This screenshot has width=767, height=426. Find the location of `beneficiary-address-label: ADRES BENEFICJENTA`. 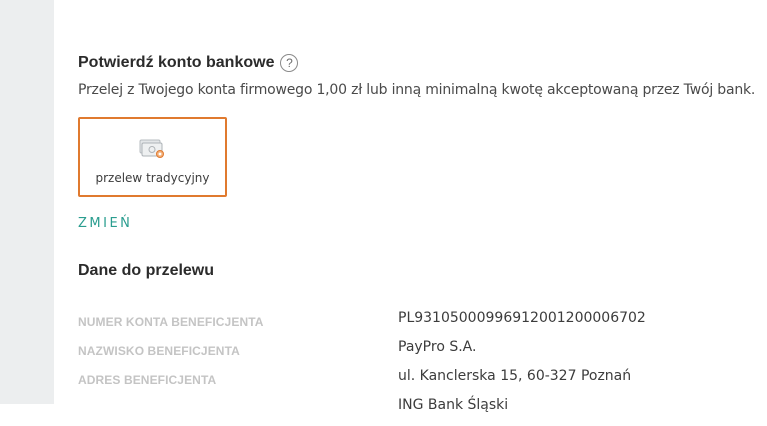

beneficiary-address-label: ADRES BENEFICJENTA is located at coordinates (147, 380).